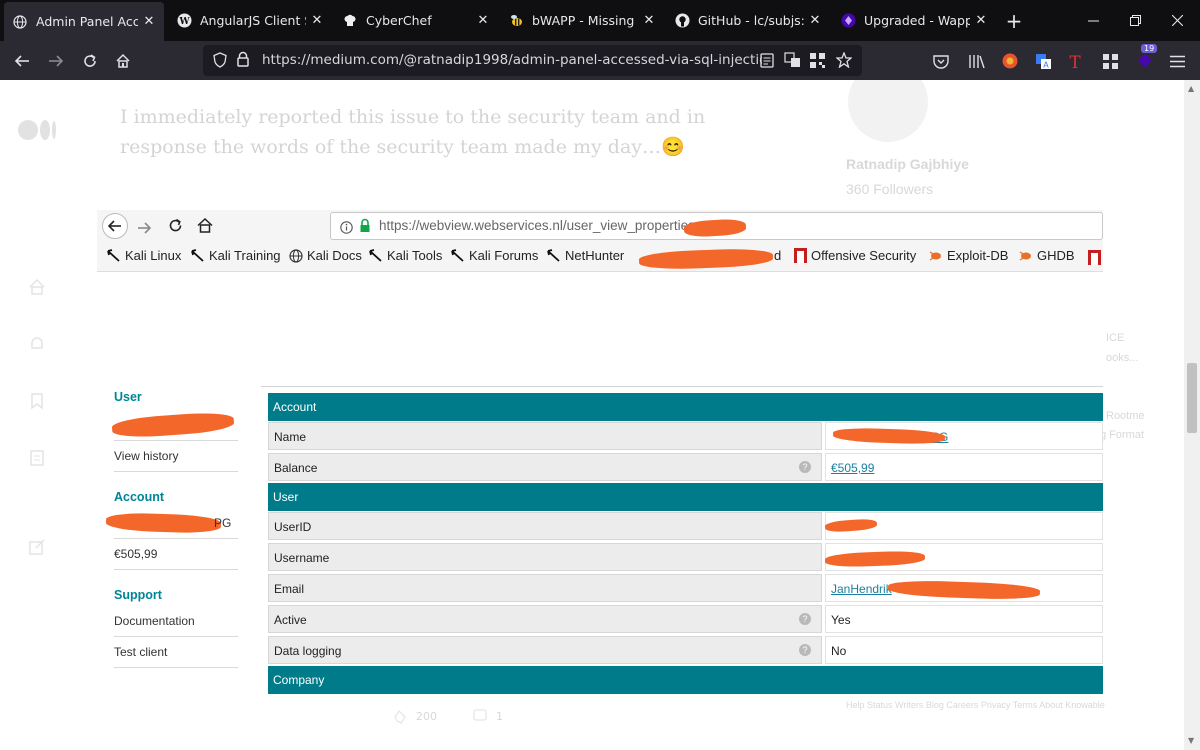 The width and height of the screenshot is (1200, 750). What do you see at coordinates (907, 164) in the screenshot?
I see `author-name: Ratnadip Gajbhiye` at bounding box center [907, 164].